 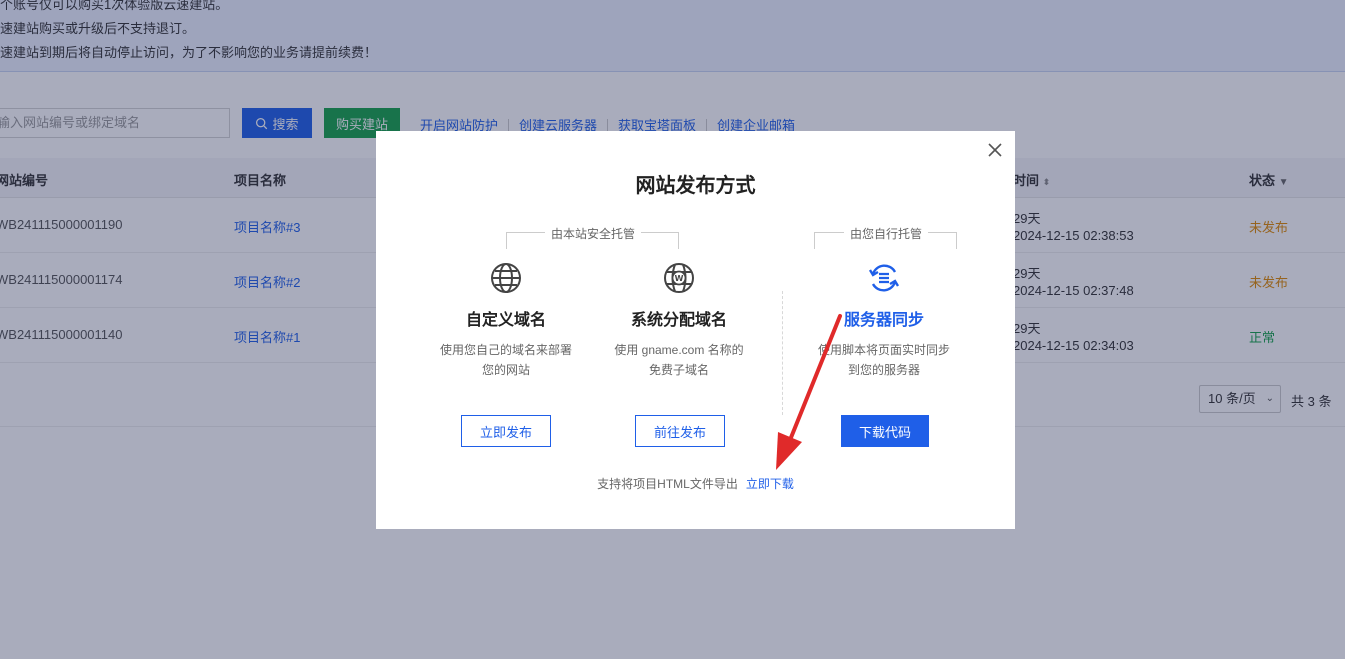 I want to click on option-server-sync: 服务器同步 使用脚本将页面实时同步 到您的服务器, so click(x=884, y=320).